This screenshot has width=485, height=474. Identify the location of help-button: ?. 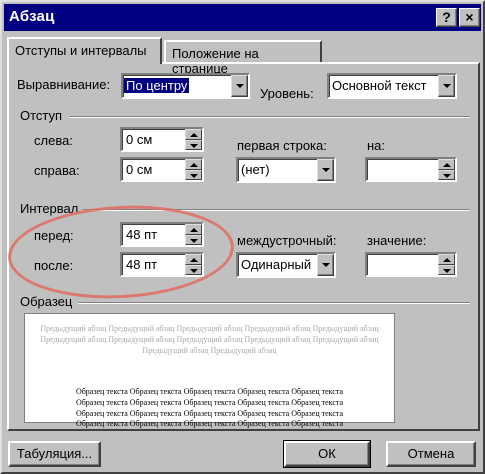
(446, 17).